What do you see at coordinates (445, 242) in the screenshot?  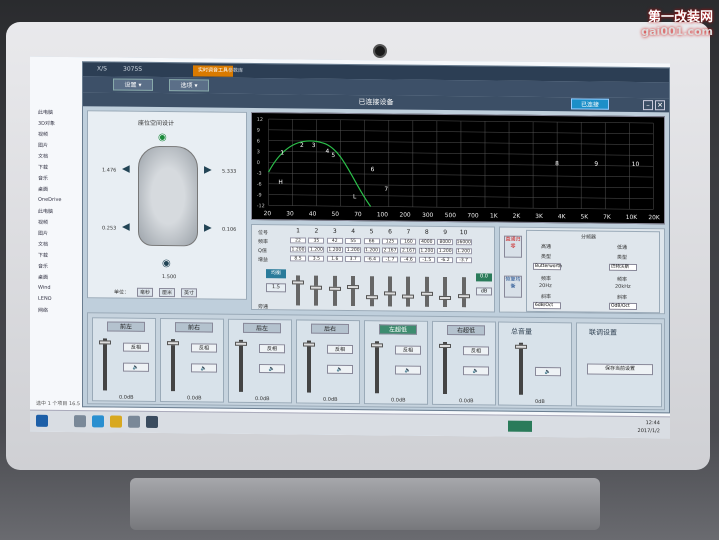 I see `eq-band-freq: 8000` at bounding box center [445, 242].